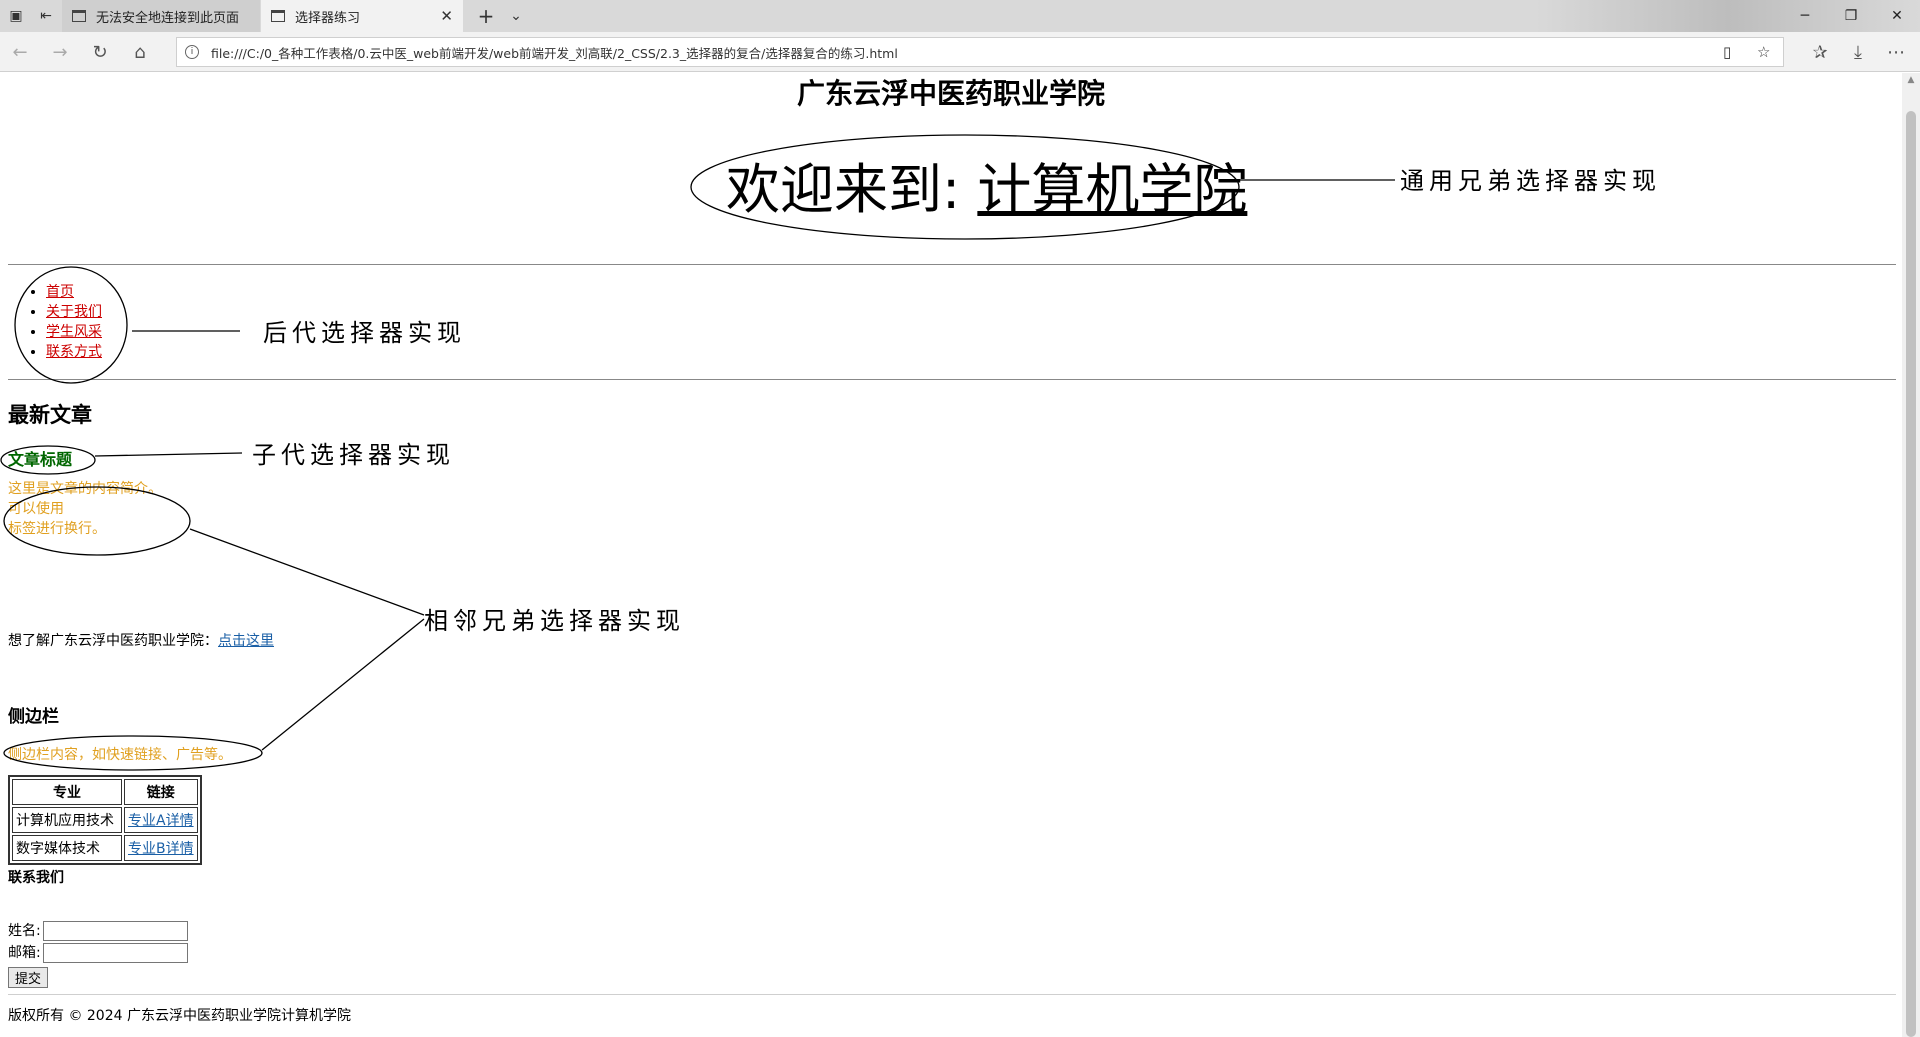  I want to click on tab-title: 无法安全地连接到此页面, so click(168, 18).